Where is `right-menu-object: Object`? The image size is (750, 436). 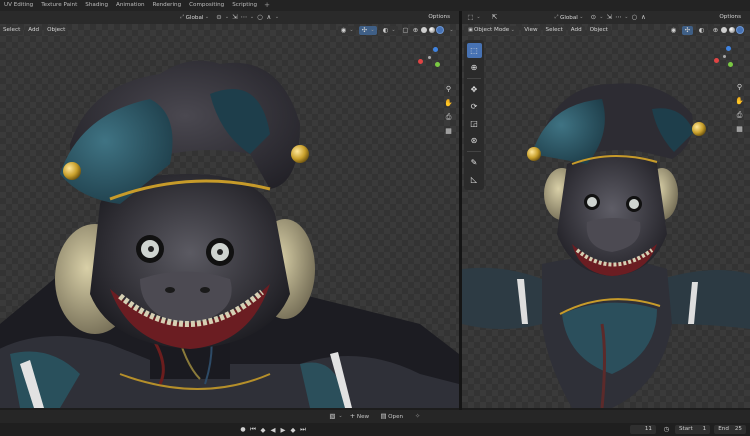 right-menu-object: Object is located at coordinates (598, 30).